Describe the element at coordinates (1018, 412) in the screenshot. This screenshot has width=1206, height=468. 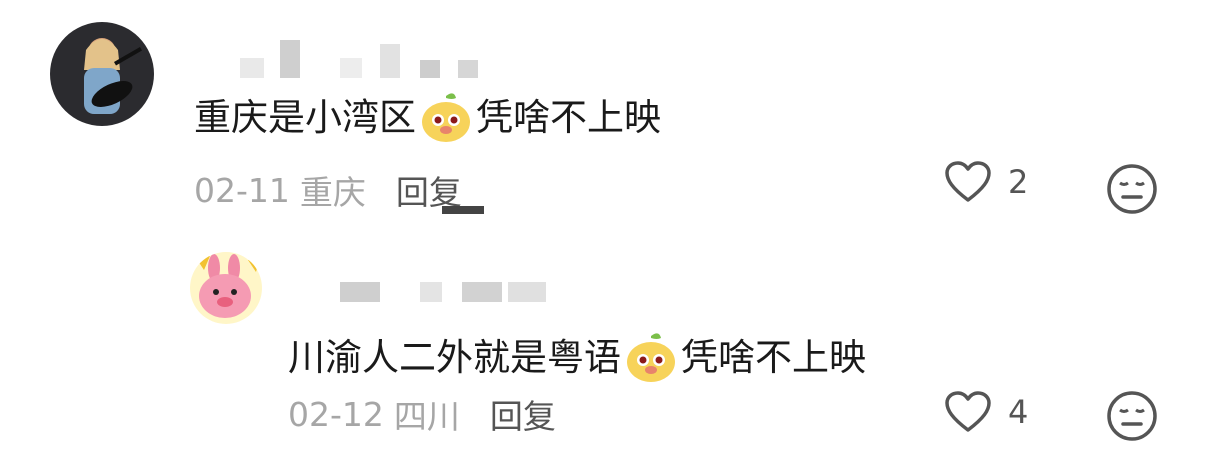
I see `like-count: 4` at that location.